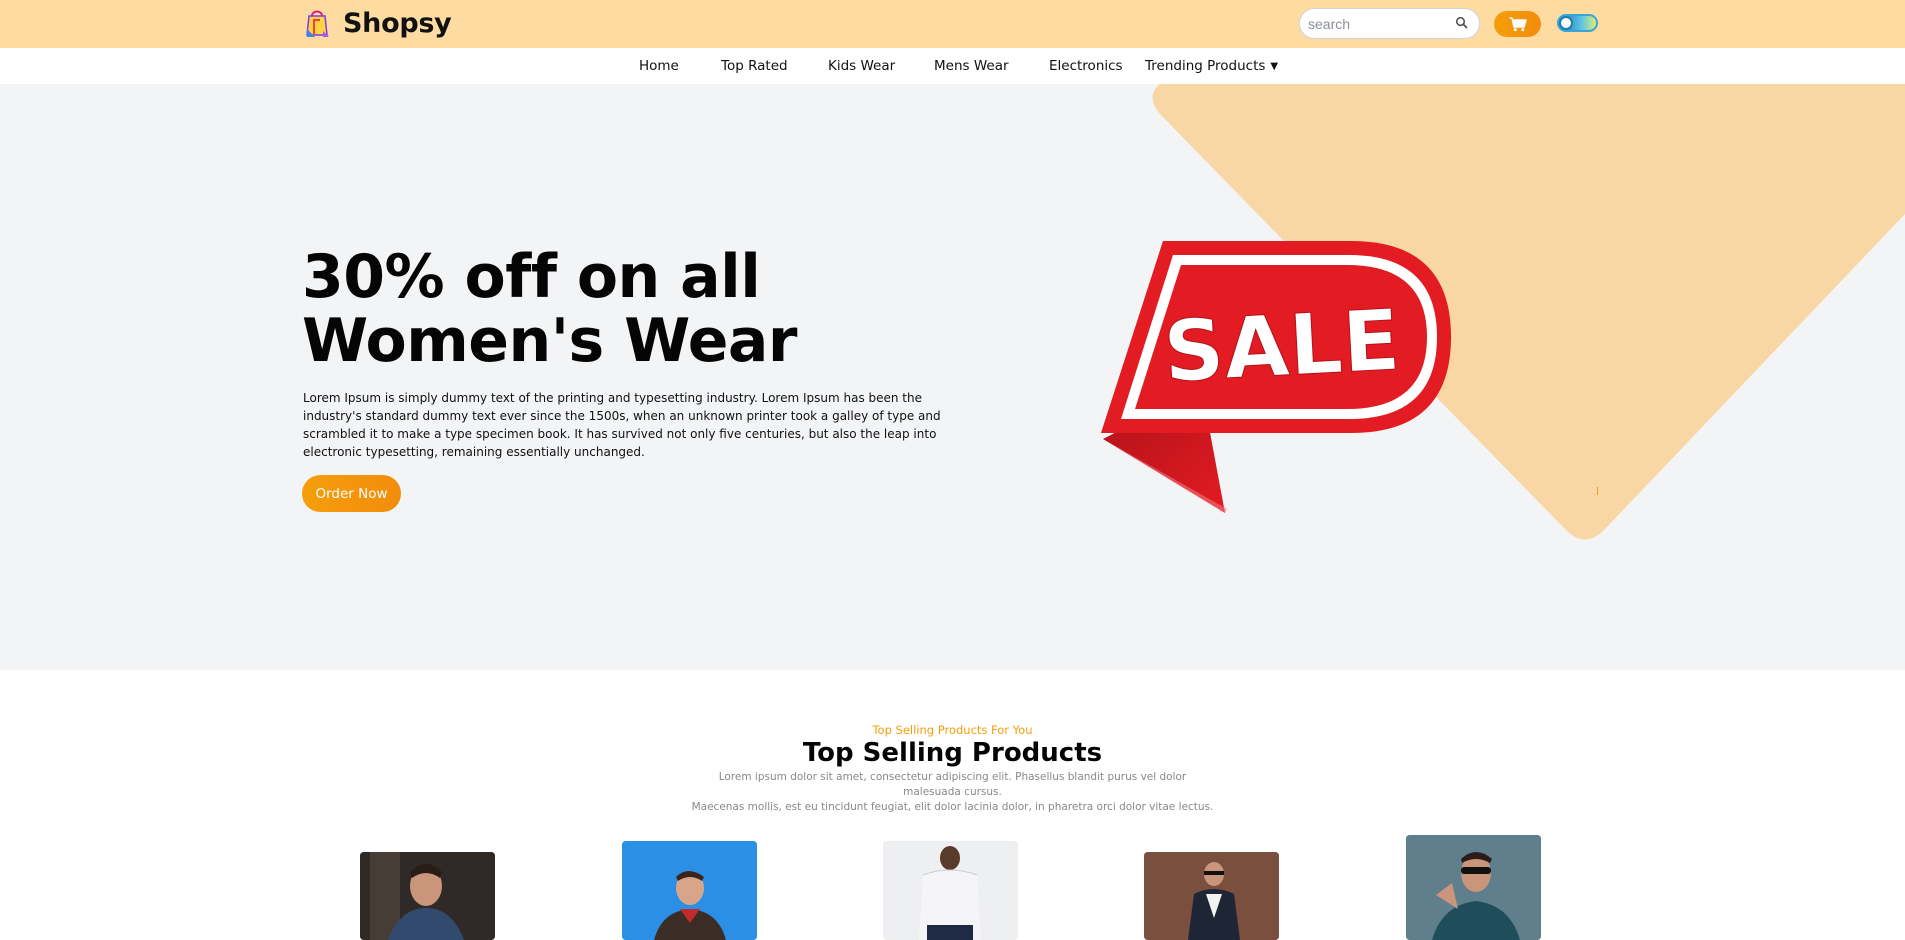 The image size is (1905, 940). What do you see at coordinates (659, 66) in the screenshot?
I see `nav-item-home: Home` at bounding box center [659, 66].